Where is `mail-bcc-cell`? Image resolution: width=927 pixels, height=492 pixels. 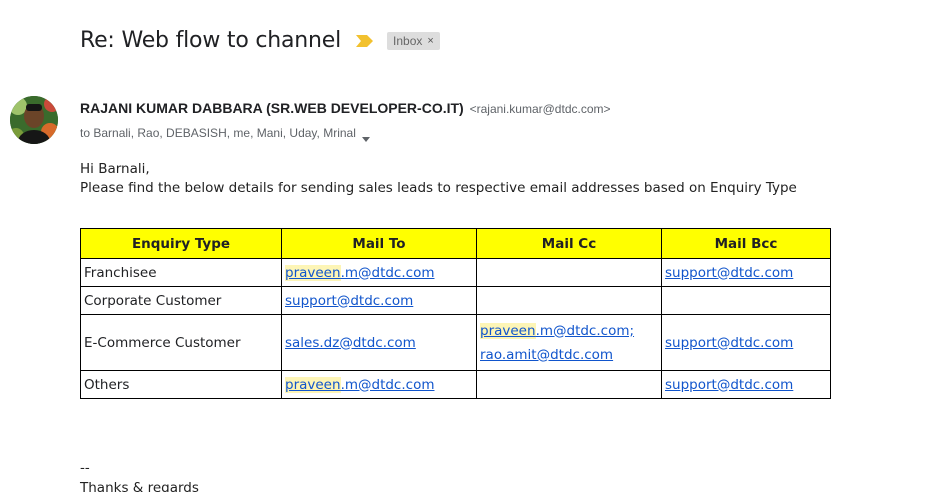 mail-bcc-cell is located at coordinates (746, 300).